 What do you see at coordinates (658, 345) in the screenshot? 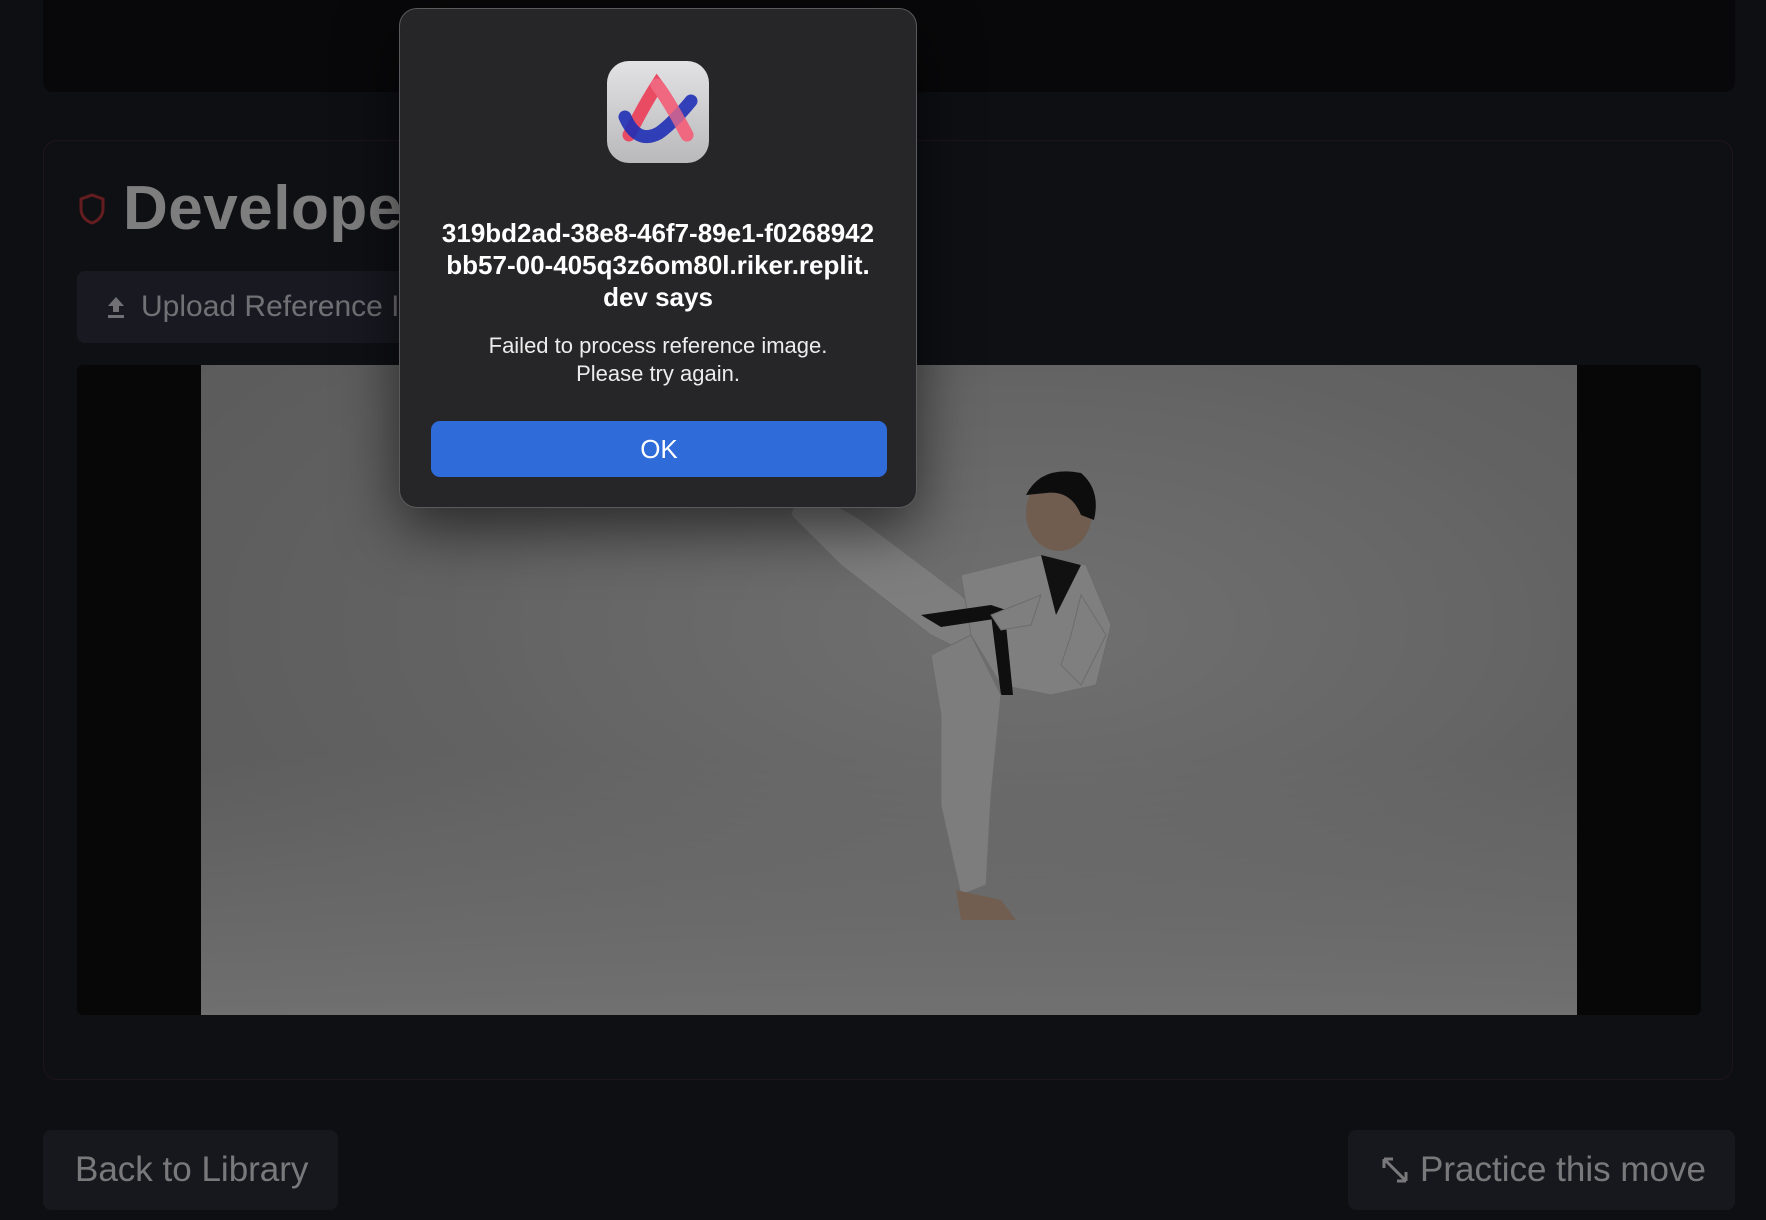
I see `dialog-message-line1: Failed to process reference image.` at bounding box center [658, 345].